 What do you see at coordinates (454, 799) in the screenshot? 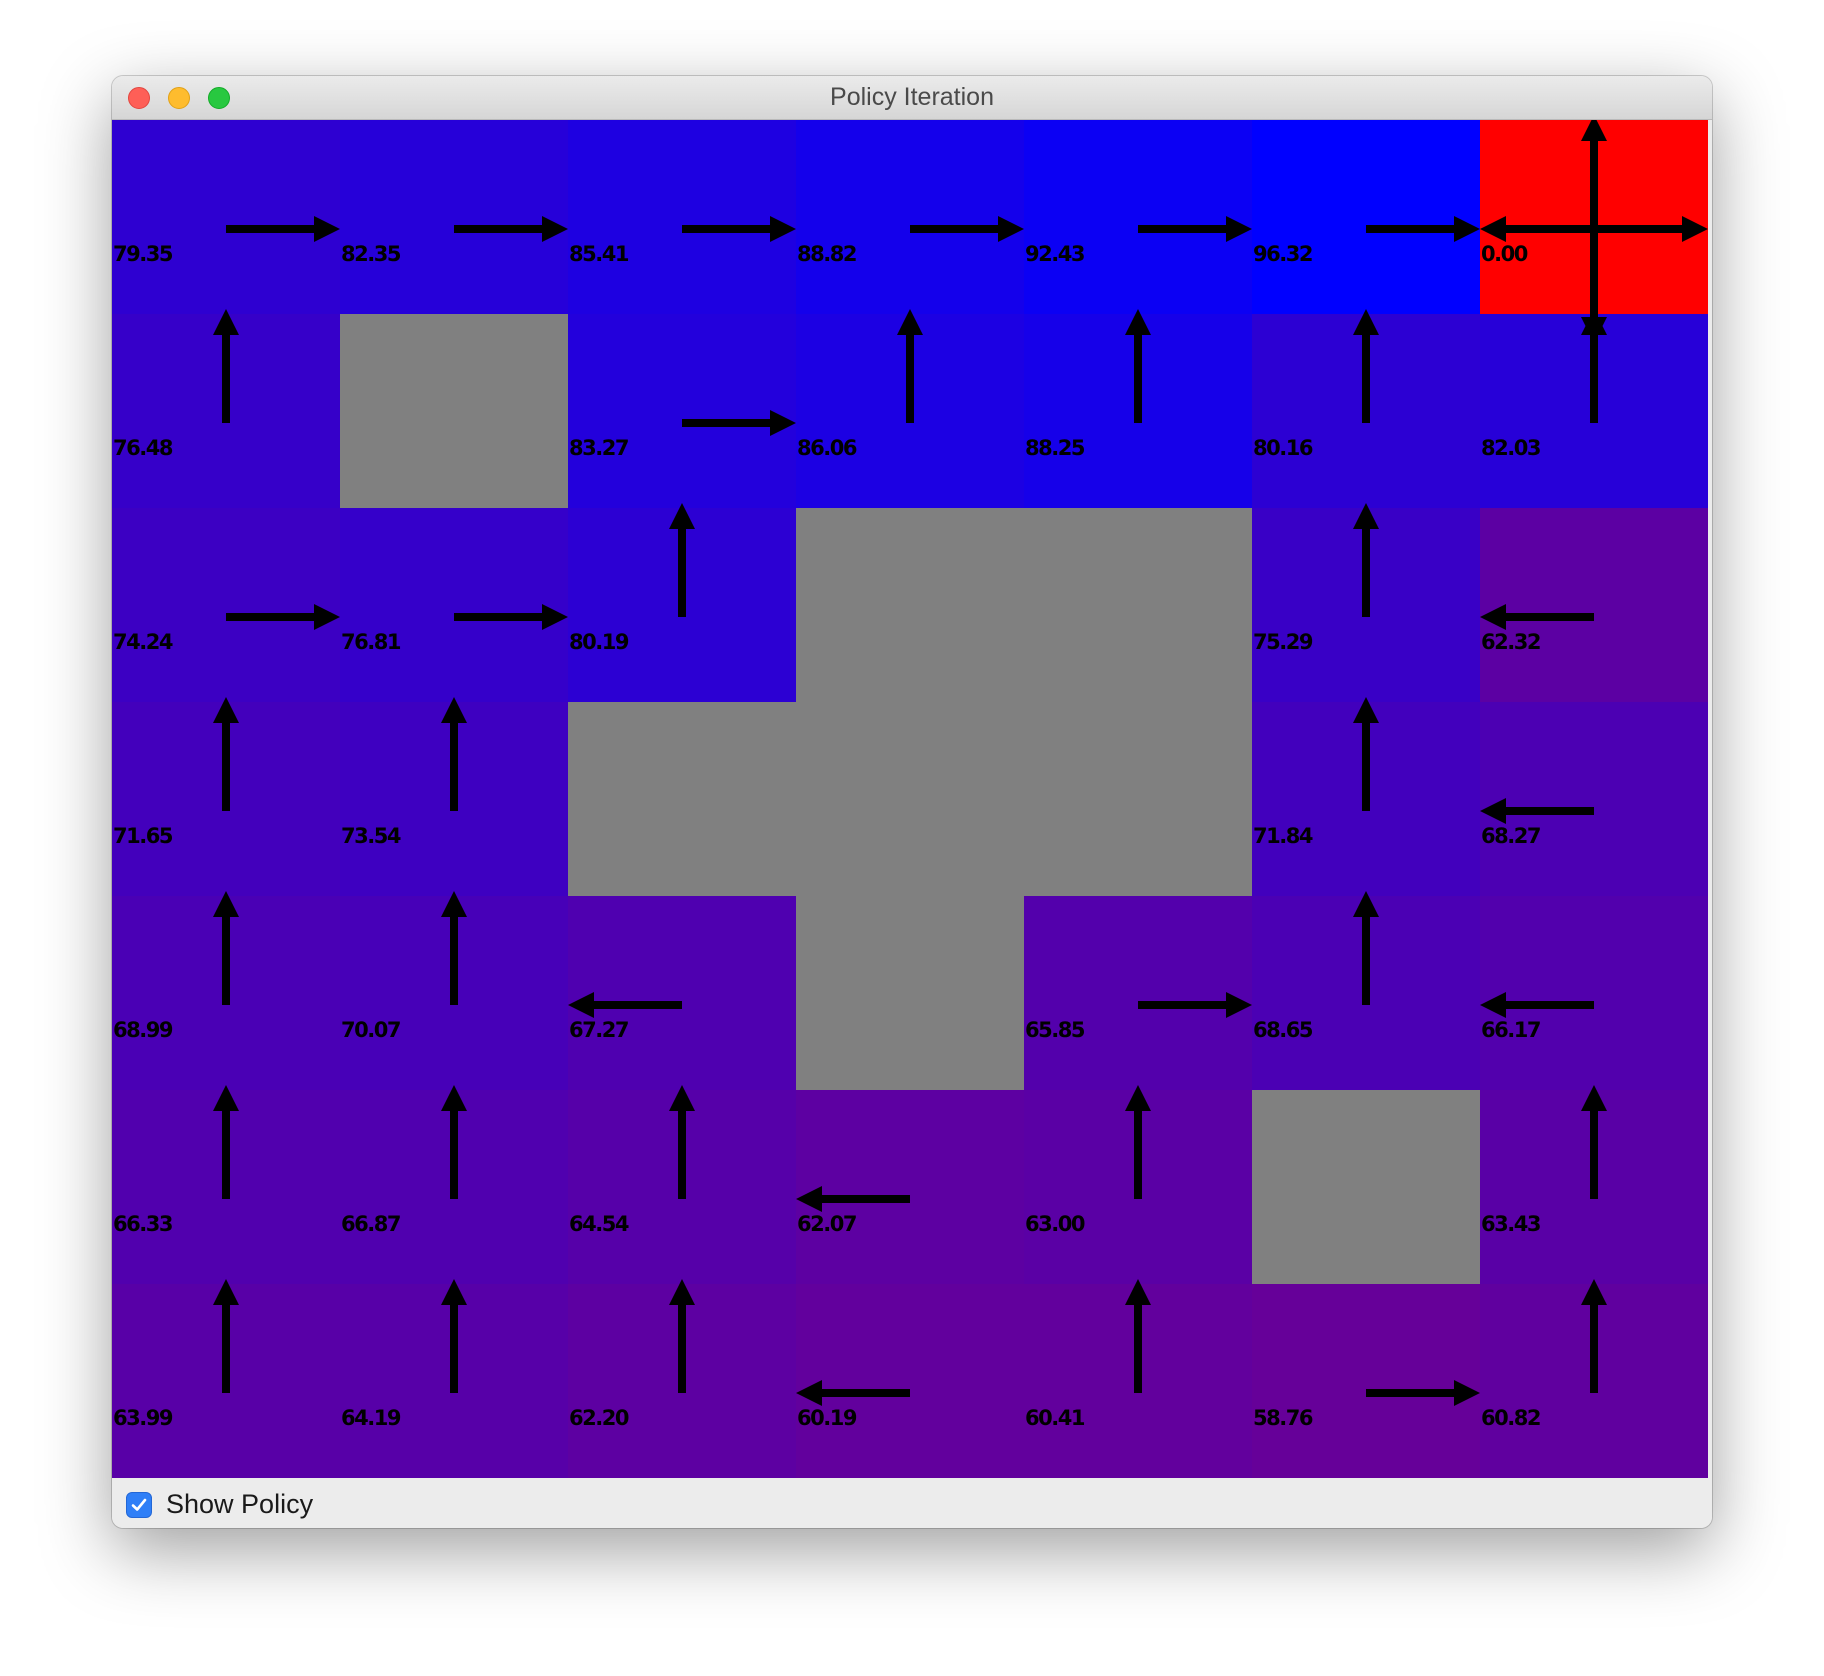
I see `state-cell: 73.54` at bounding box center [454, 799].